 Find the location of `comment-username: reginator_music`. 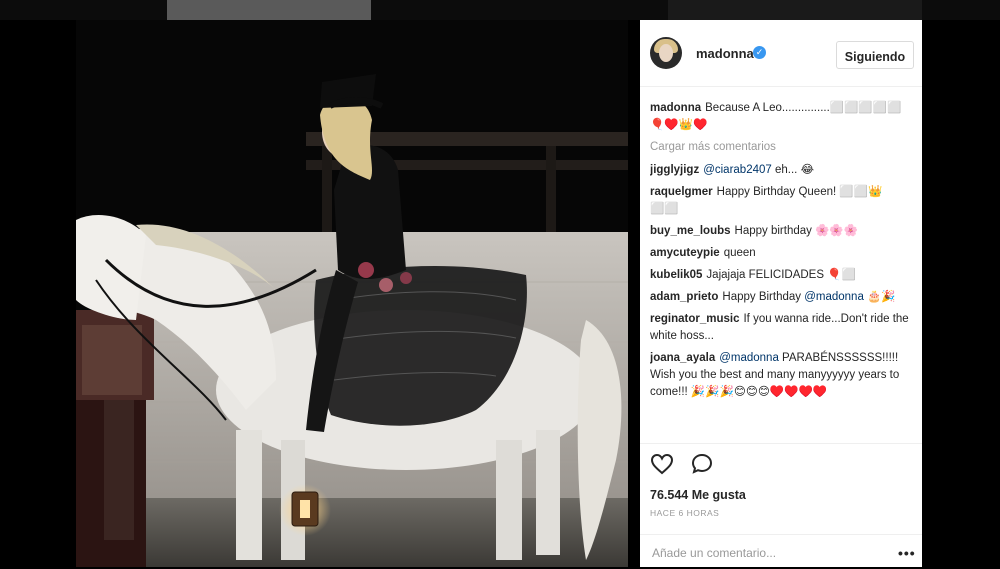

comment-username: reginator_music is located at coordinates (694, 319).